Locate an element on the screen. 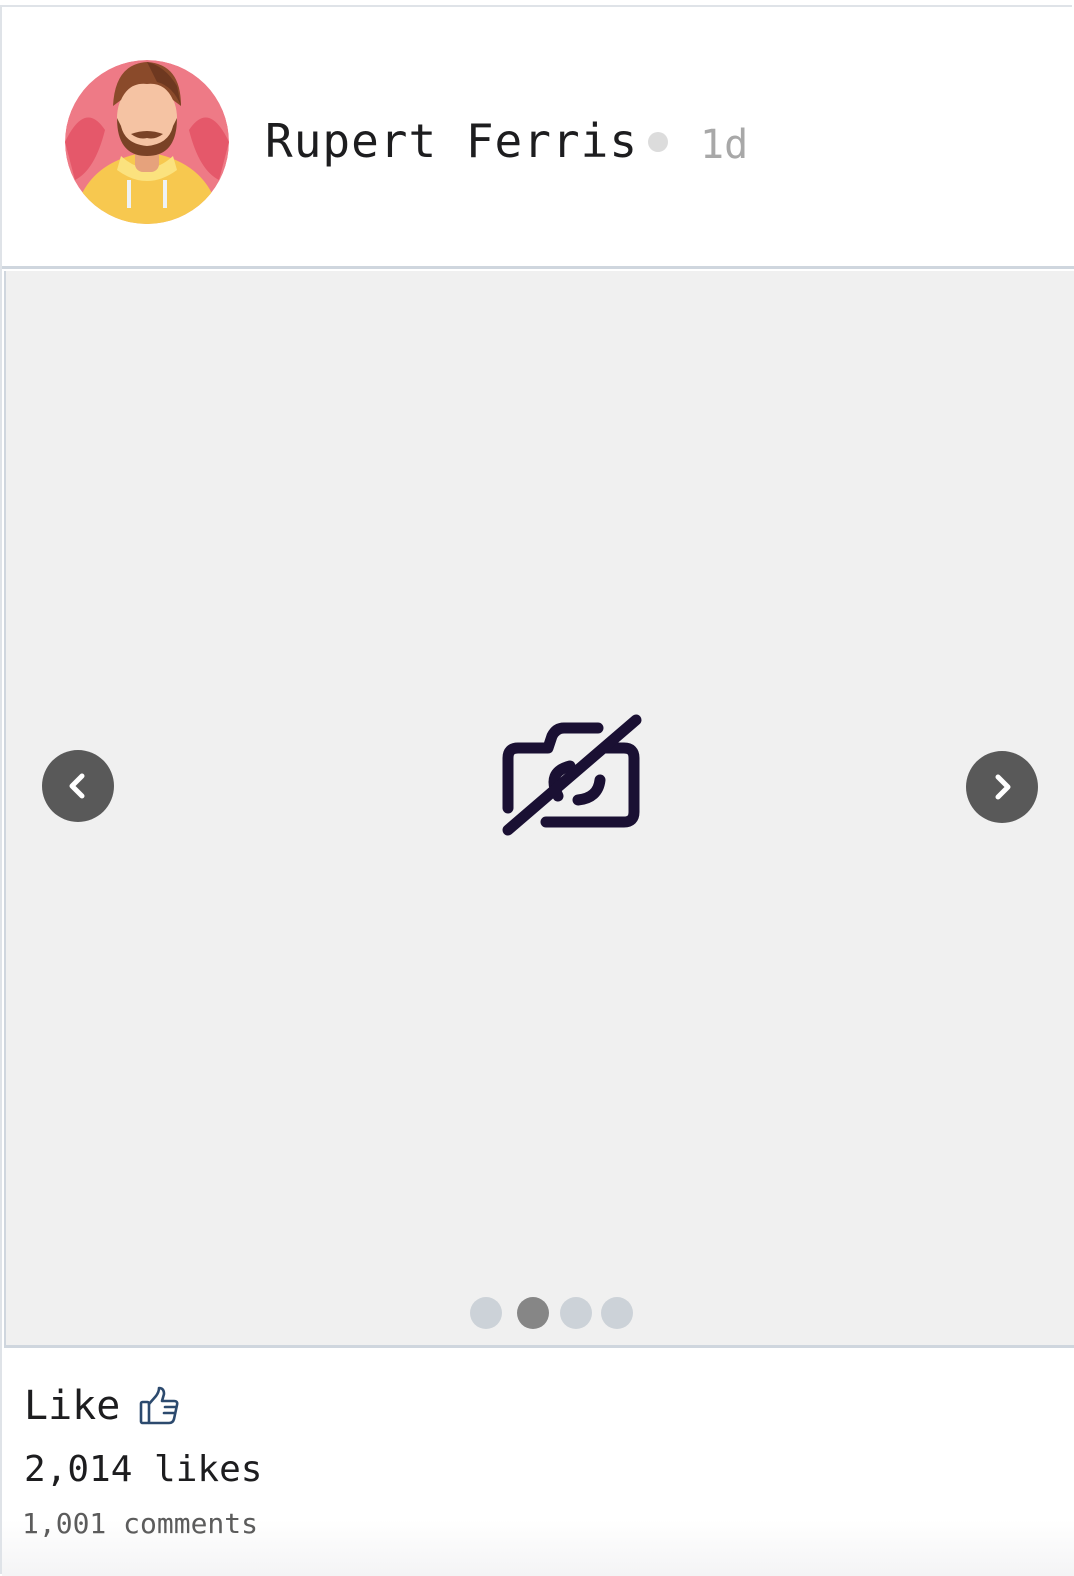  comments-link: 1,001 comments is located at coordinates (140, 1524).